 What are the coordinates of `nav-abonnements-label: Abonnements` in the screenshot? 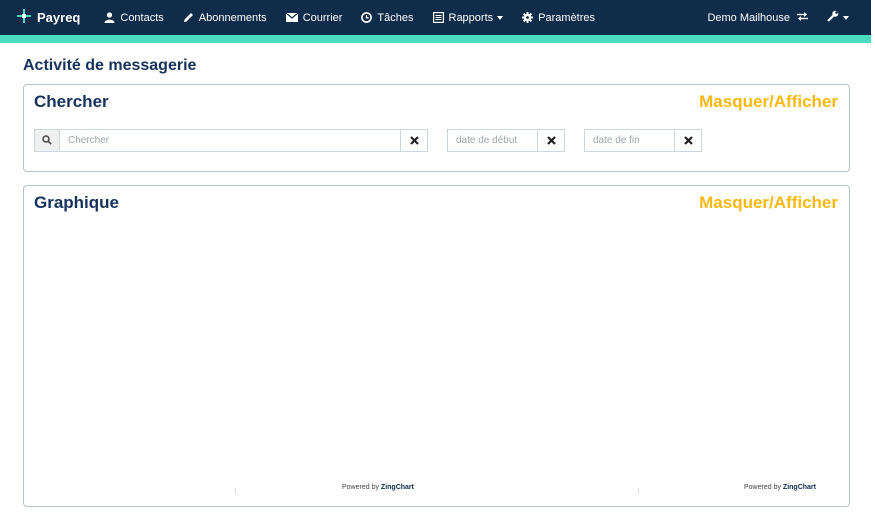 It's located at (232, 17).